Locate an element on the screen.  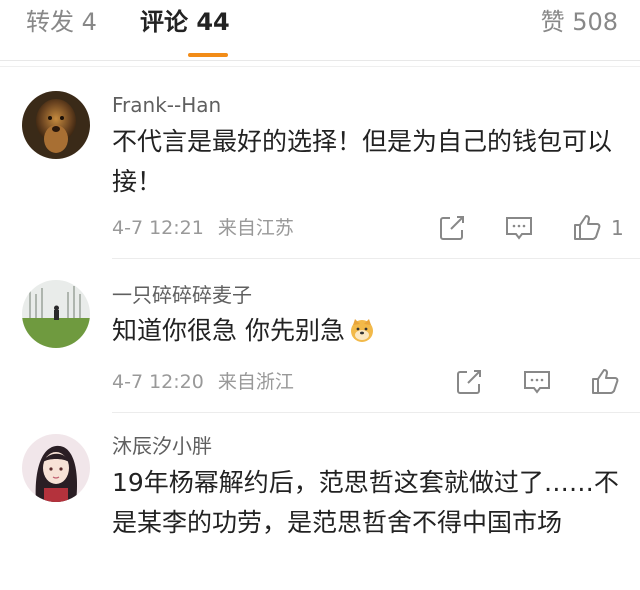
comment-time: 4-7 12:21 is located at coordinates (158, 228).